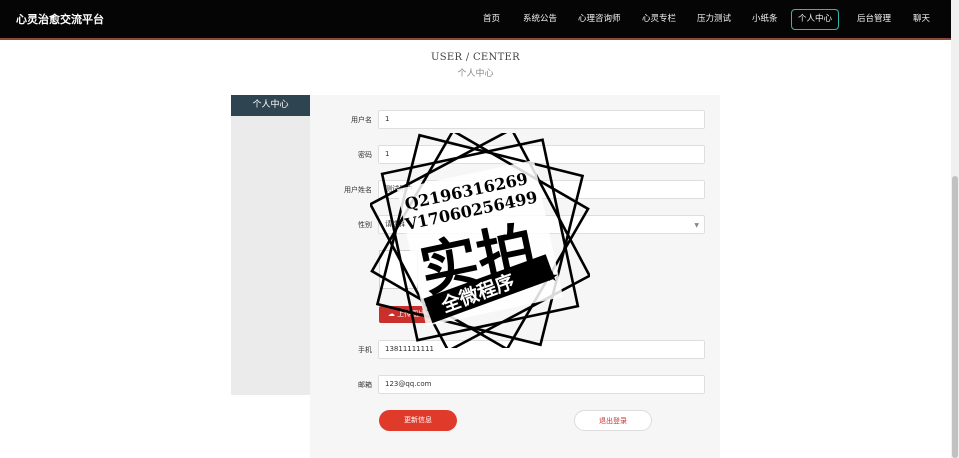 The height and width of the screenshot is (458, 959). Describe the element at coordinates (815, 19) in the screenshot. I see `nav-user-center: 个人中心` at that location.